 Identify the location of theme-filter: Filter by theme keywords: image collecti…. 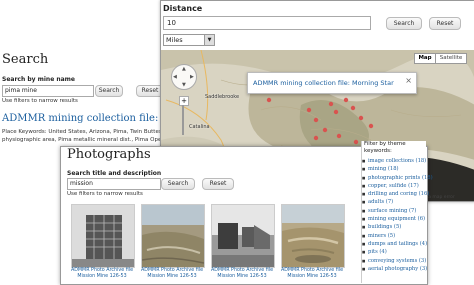
(397, 212).